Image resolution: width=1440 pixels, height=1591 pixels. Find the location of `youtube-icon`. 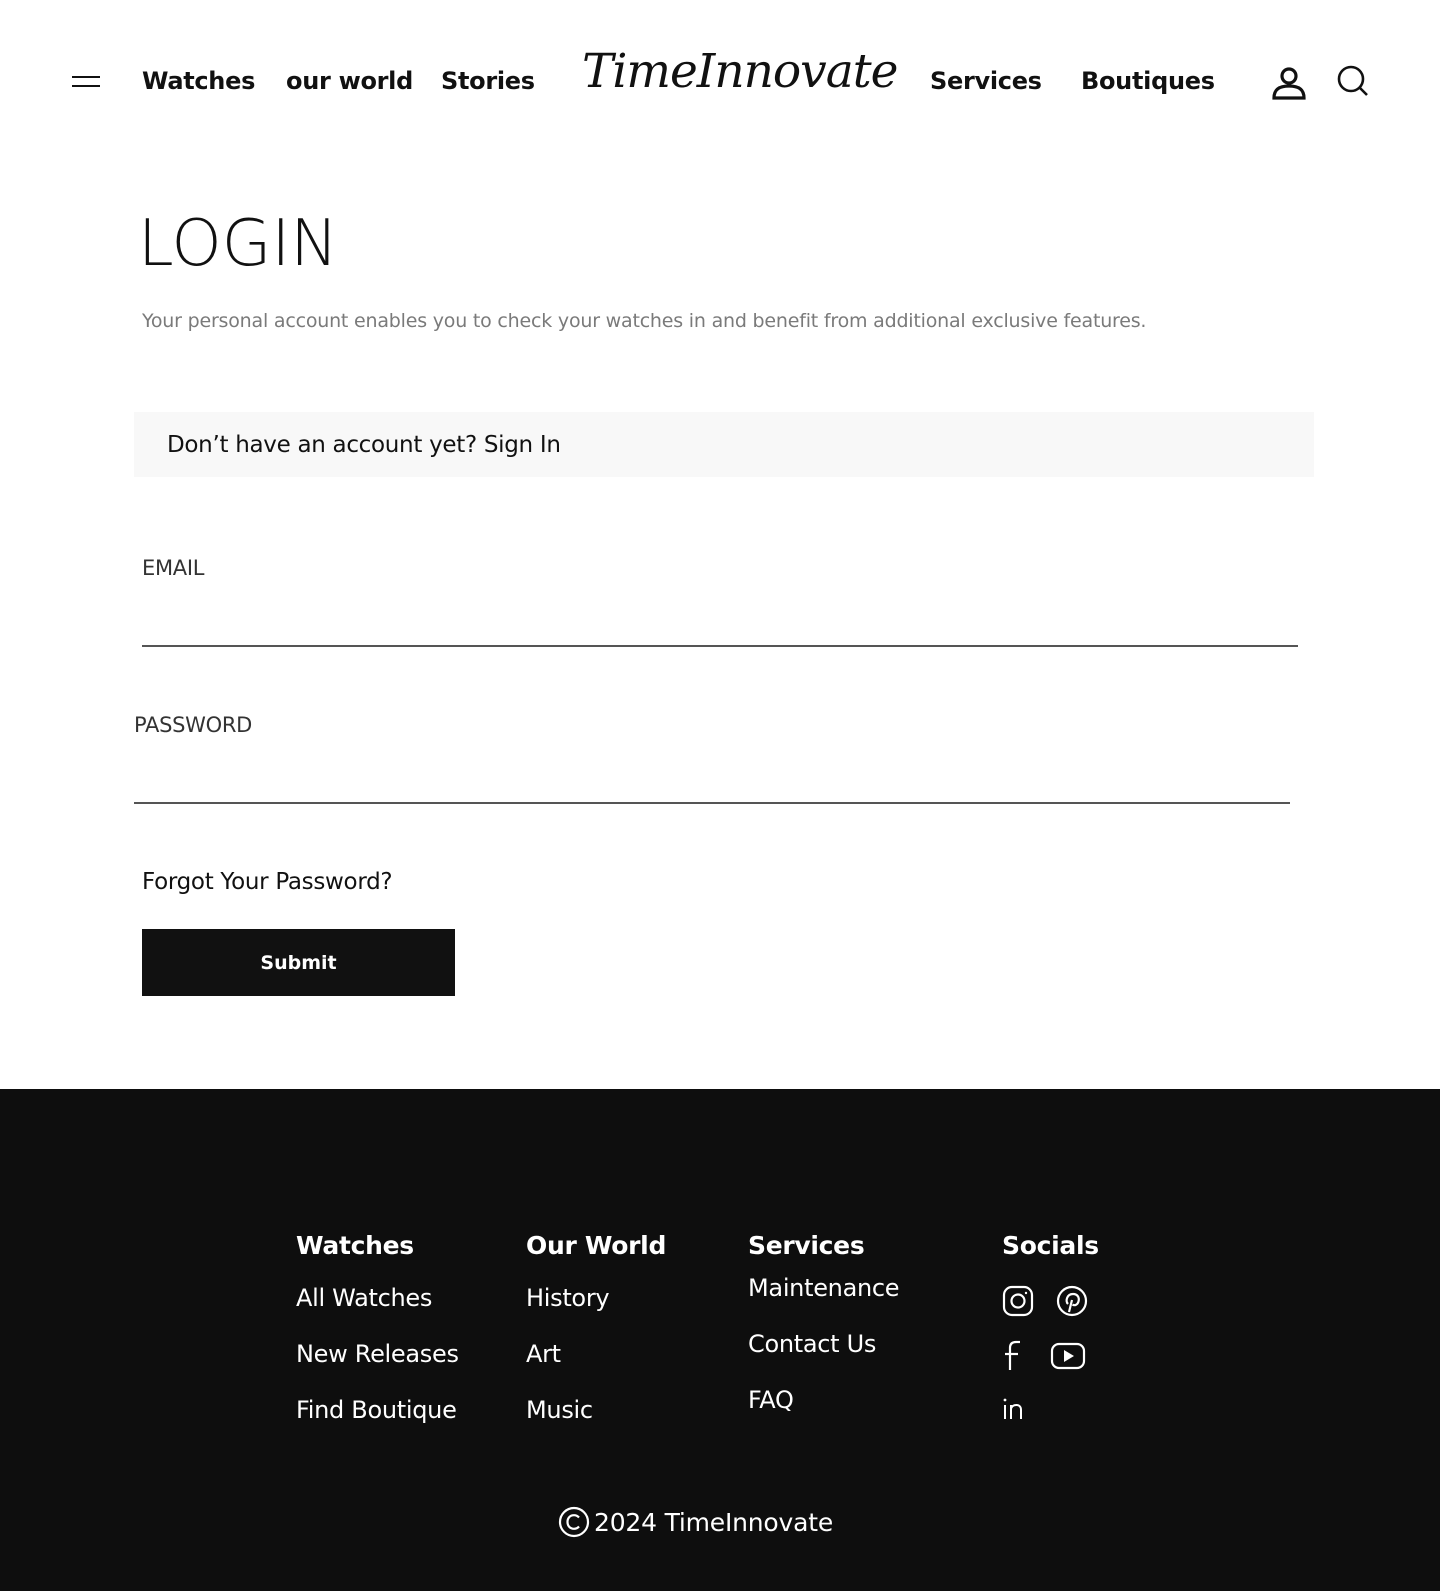

youtube-icon is located at coordinates (1068, 1356).